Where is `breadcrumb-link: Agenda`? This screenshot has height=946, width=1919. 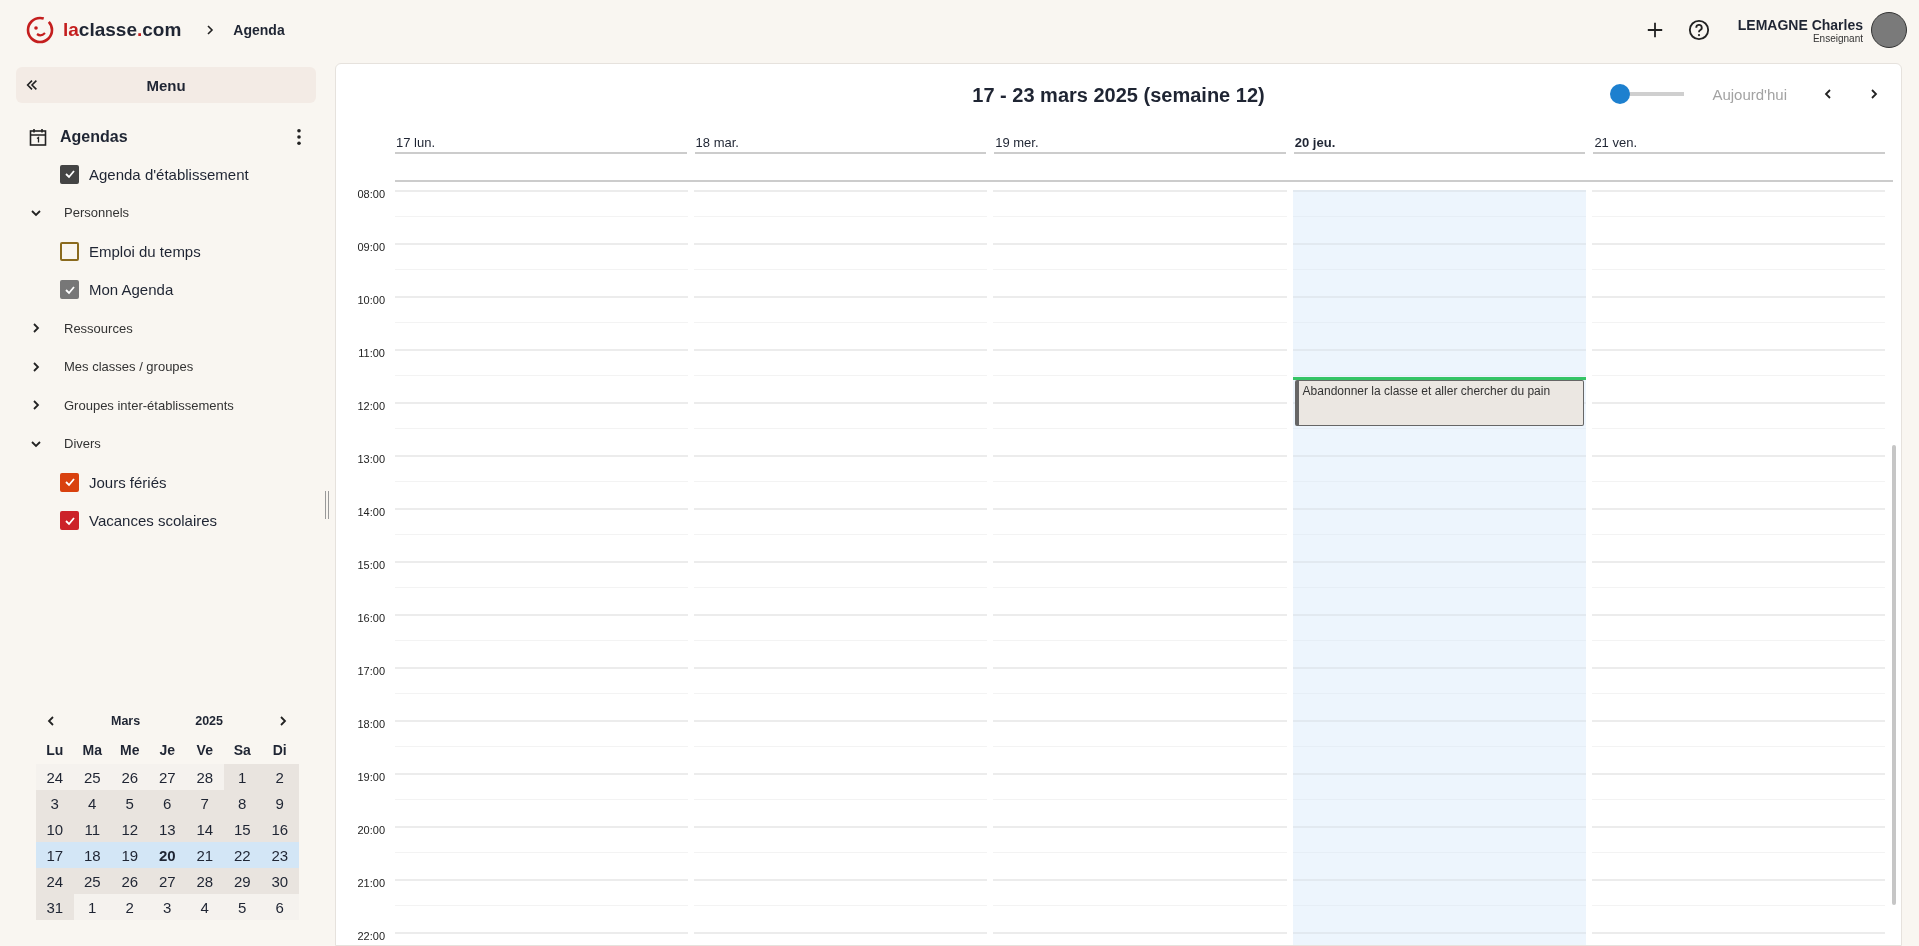 breadcrumb-link: Agenda is located at coordinates (259, 30).